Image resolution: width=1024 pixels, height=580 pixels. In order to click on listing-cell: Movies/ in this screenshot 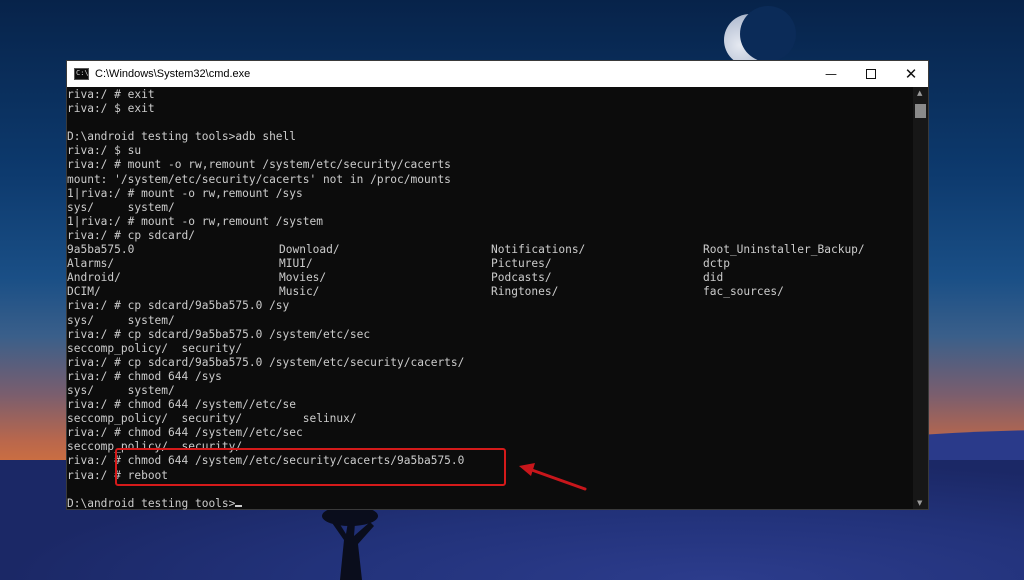, I will do `click(303, 278)`.